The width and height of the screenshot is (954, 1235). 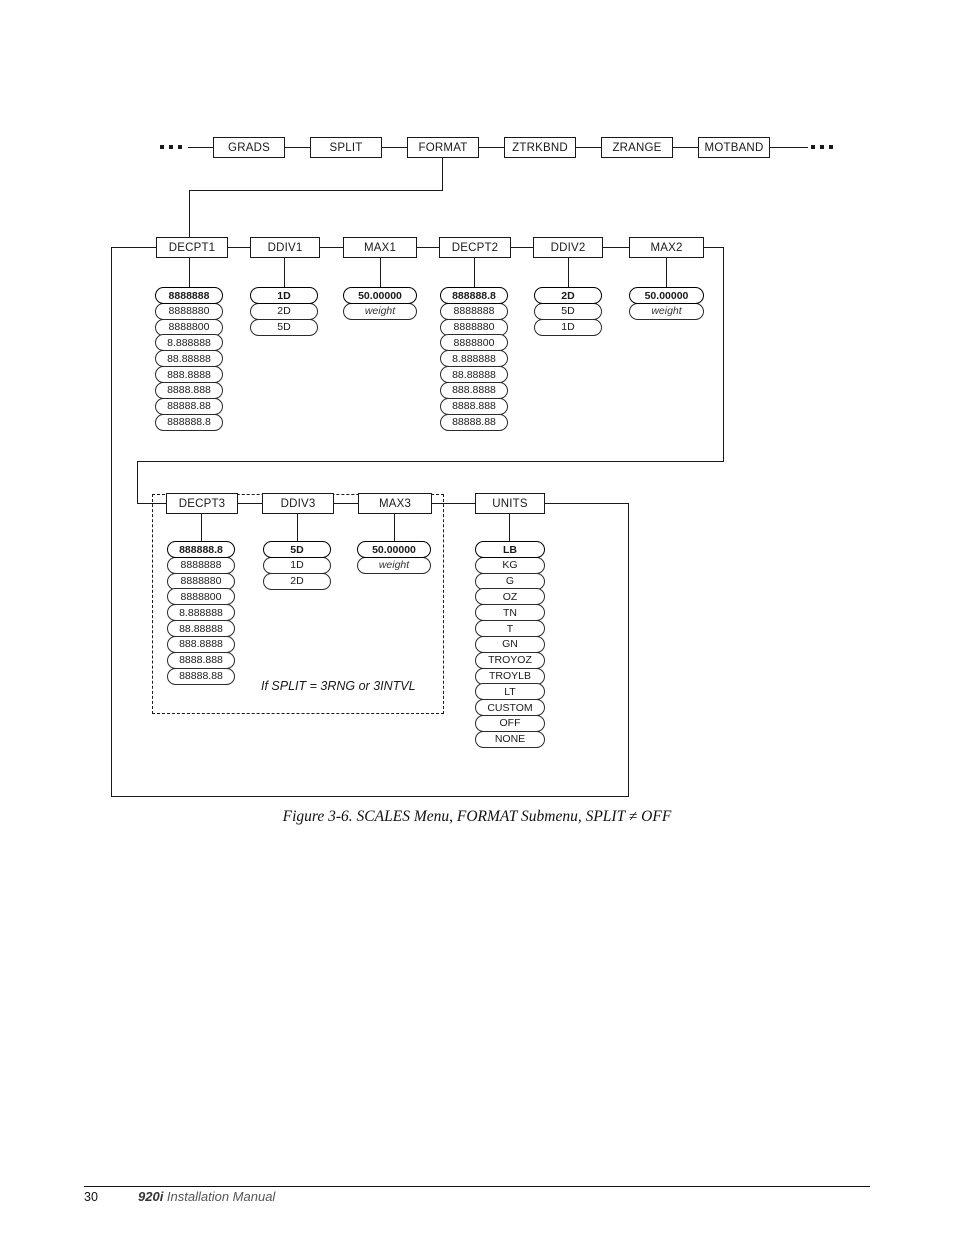 What do you see at coordinates (192, 247) in the screenshot?
I see `menu-box-decpt1: DECPT1` at bounding box center [192, 247].